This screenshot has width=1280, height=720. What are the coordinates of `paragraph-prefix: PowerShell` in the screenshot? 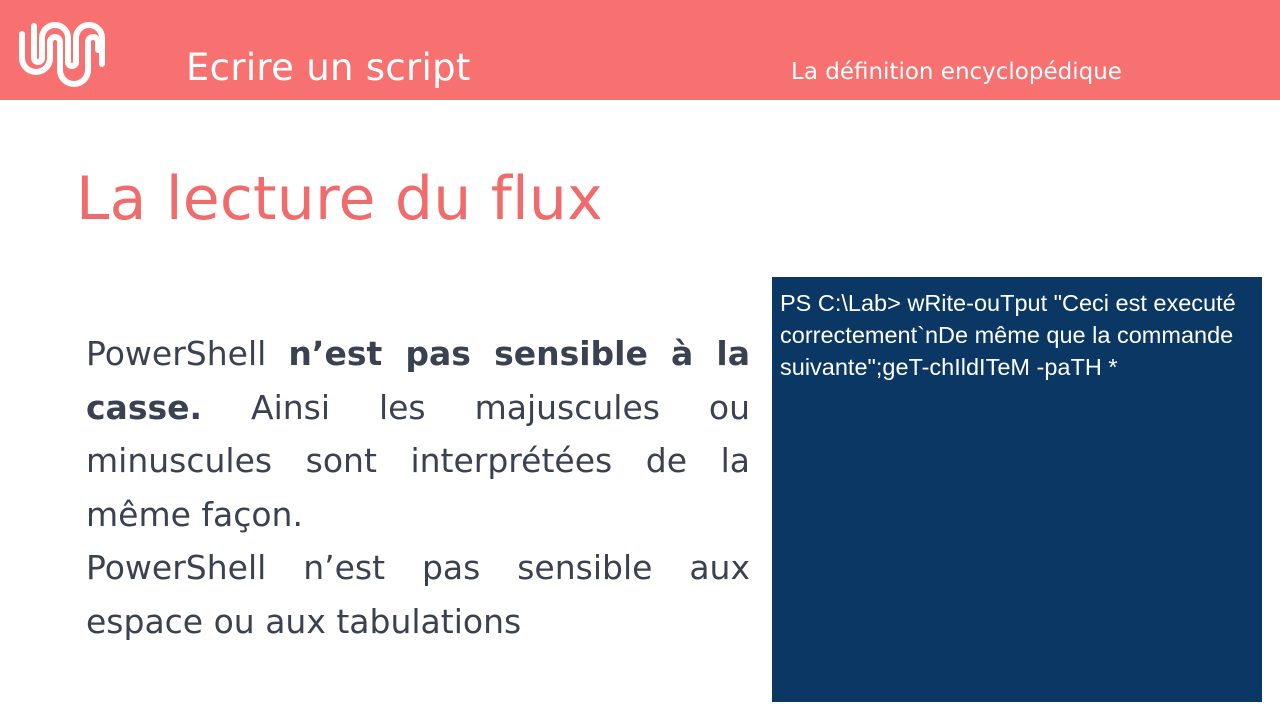 It's located at (187, 353).